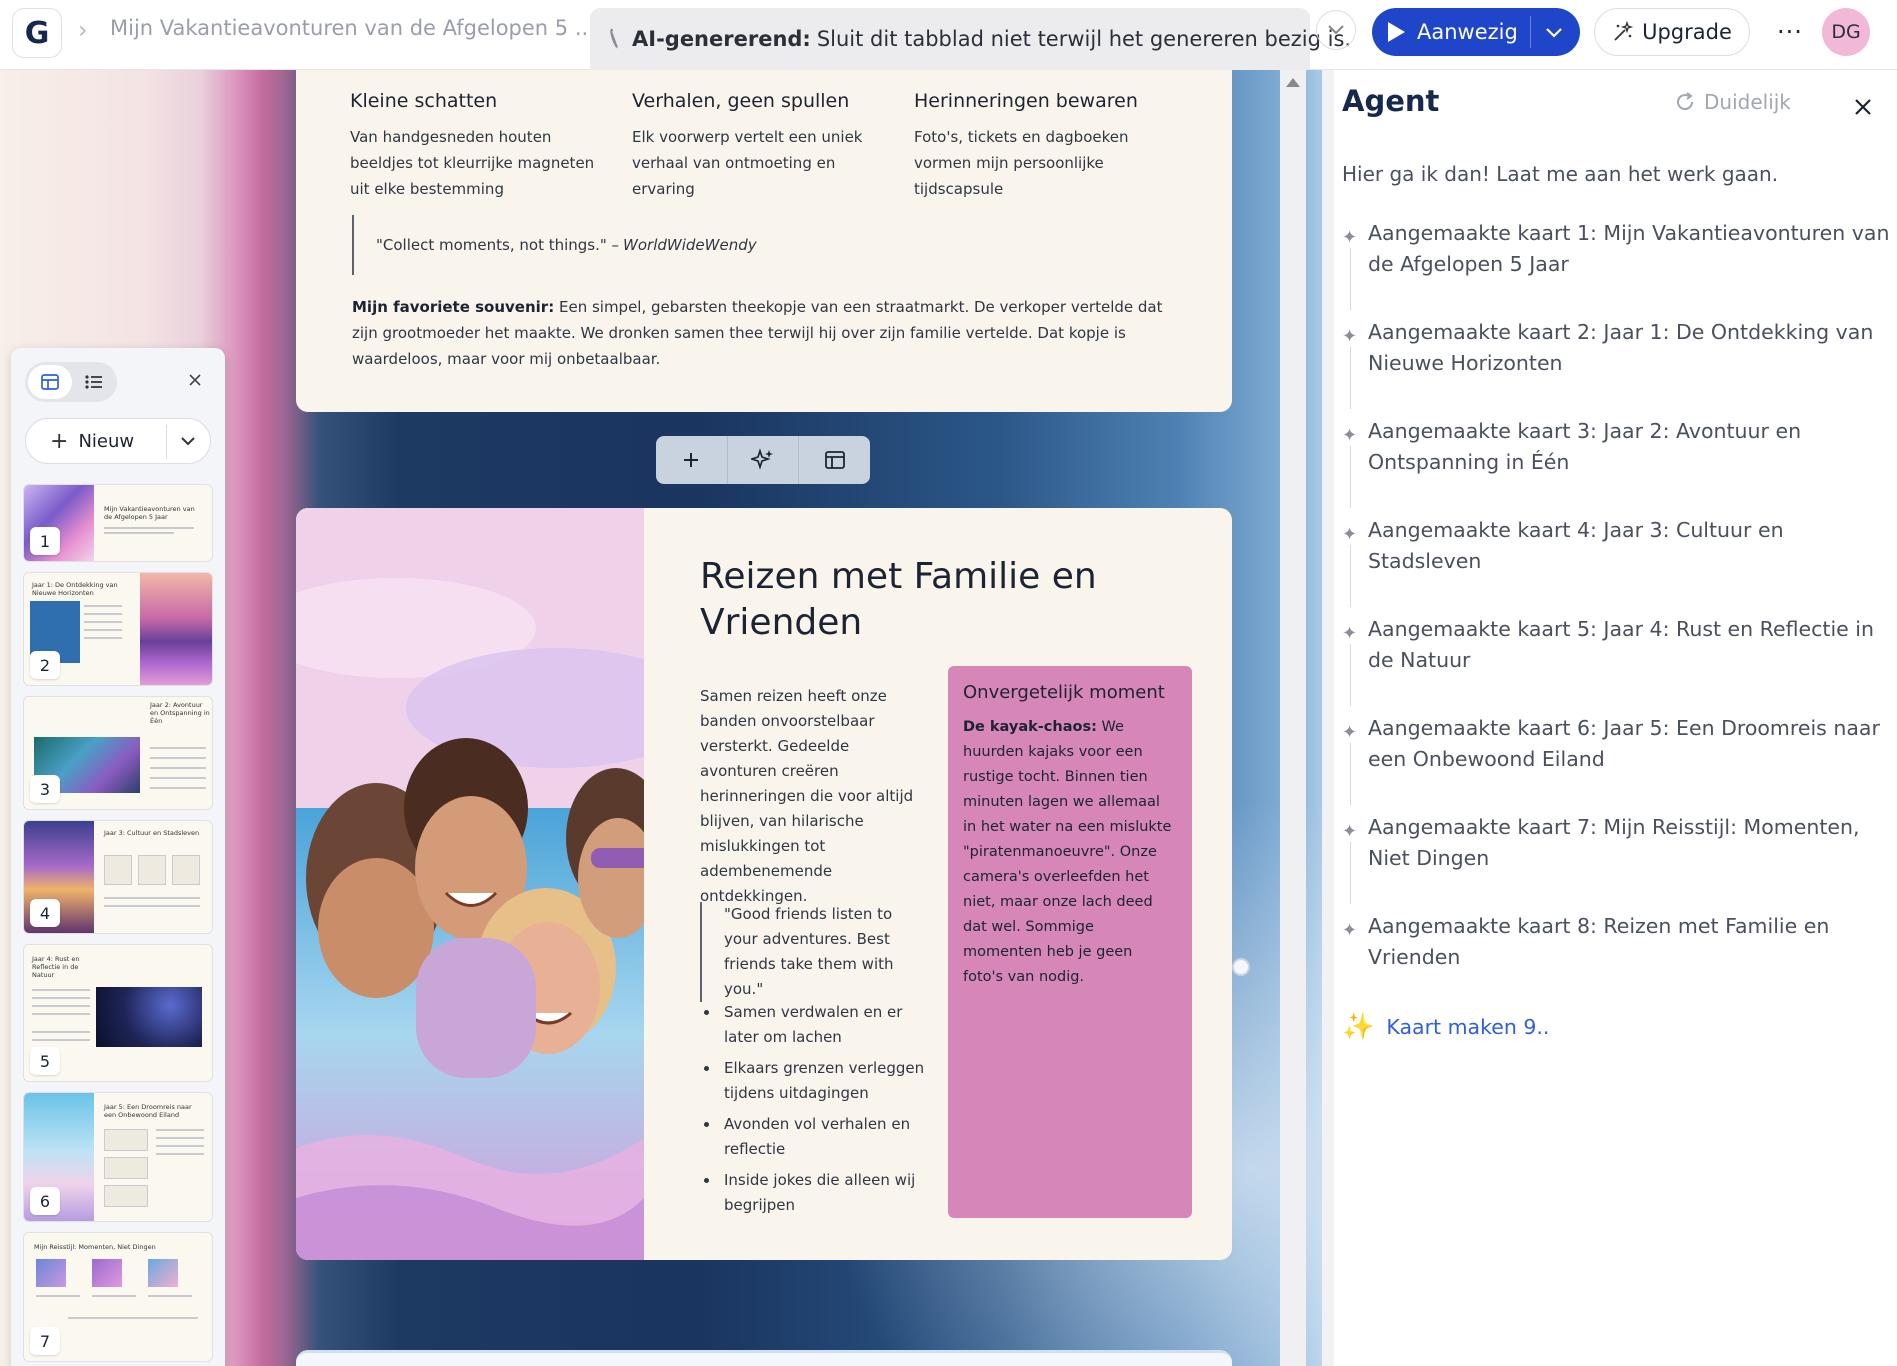 Image resolution: width=1897 pixels, height=1366 pixels. I want to click on thumbnail-view-icon, so click(50, 382).